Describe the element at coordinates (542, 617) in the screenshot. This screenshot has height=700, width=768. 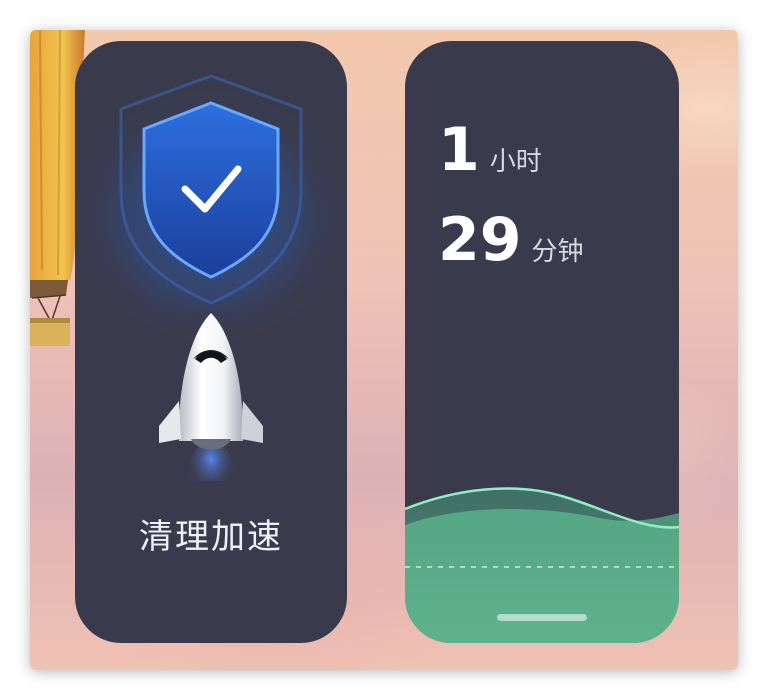
I see `widget-home-indicator` at that location.